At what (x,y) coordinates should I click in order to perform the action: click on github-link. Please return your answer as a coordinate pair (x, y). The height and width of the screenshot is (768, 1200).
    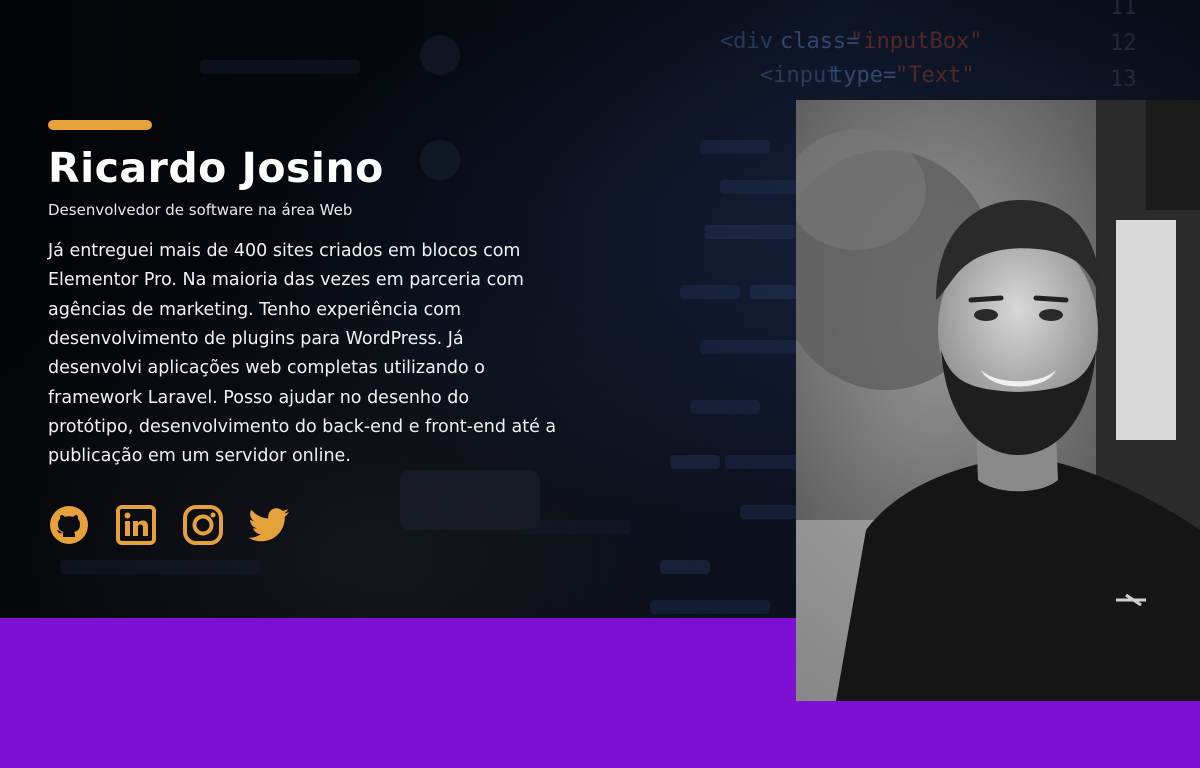
    Looking at the image, I should click on (69, 525).